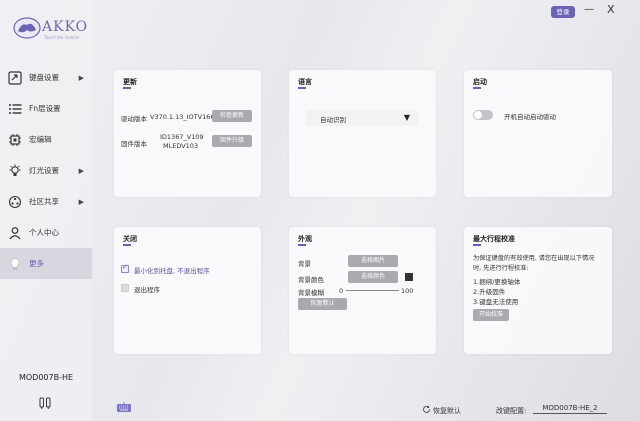  What do you see at coordinates (187, 290) in the screenshot?
I see `close-behavior-card: 关闭 最小化到托盘, 不退出程序 退出程序` at bounding box center [187, 290].